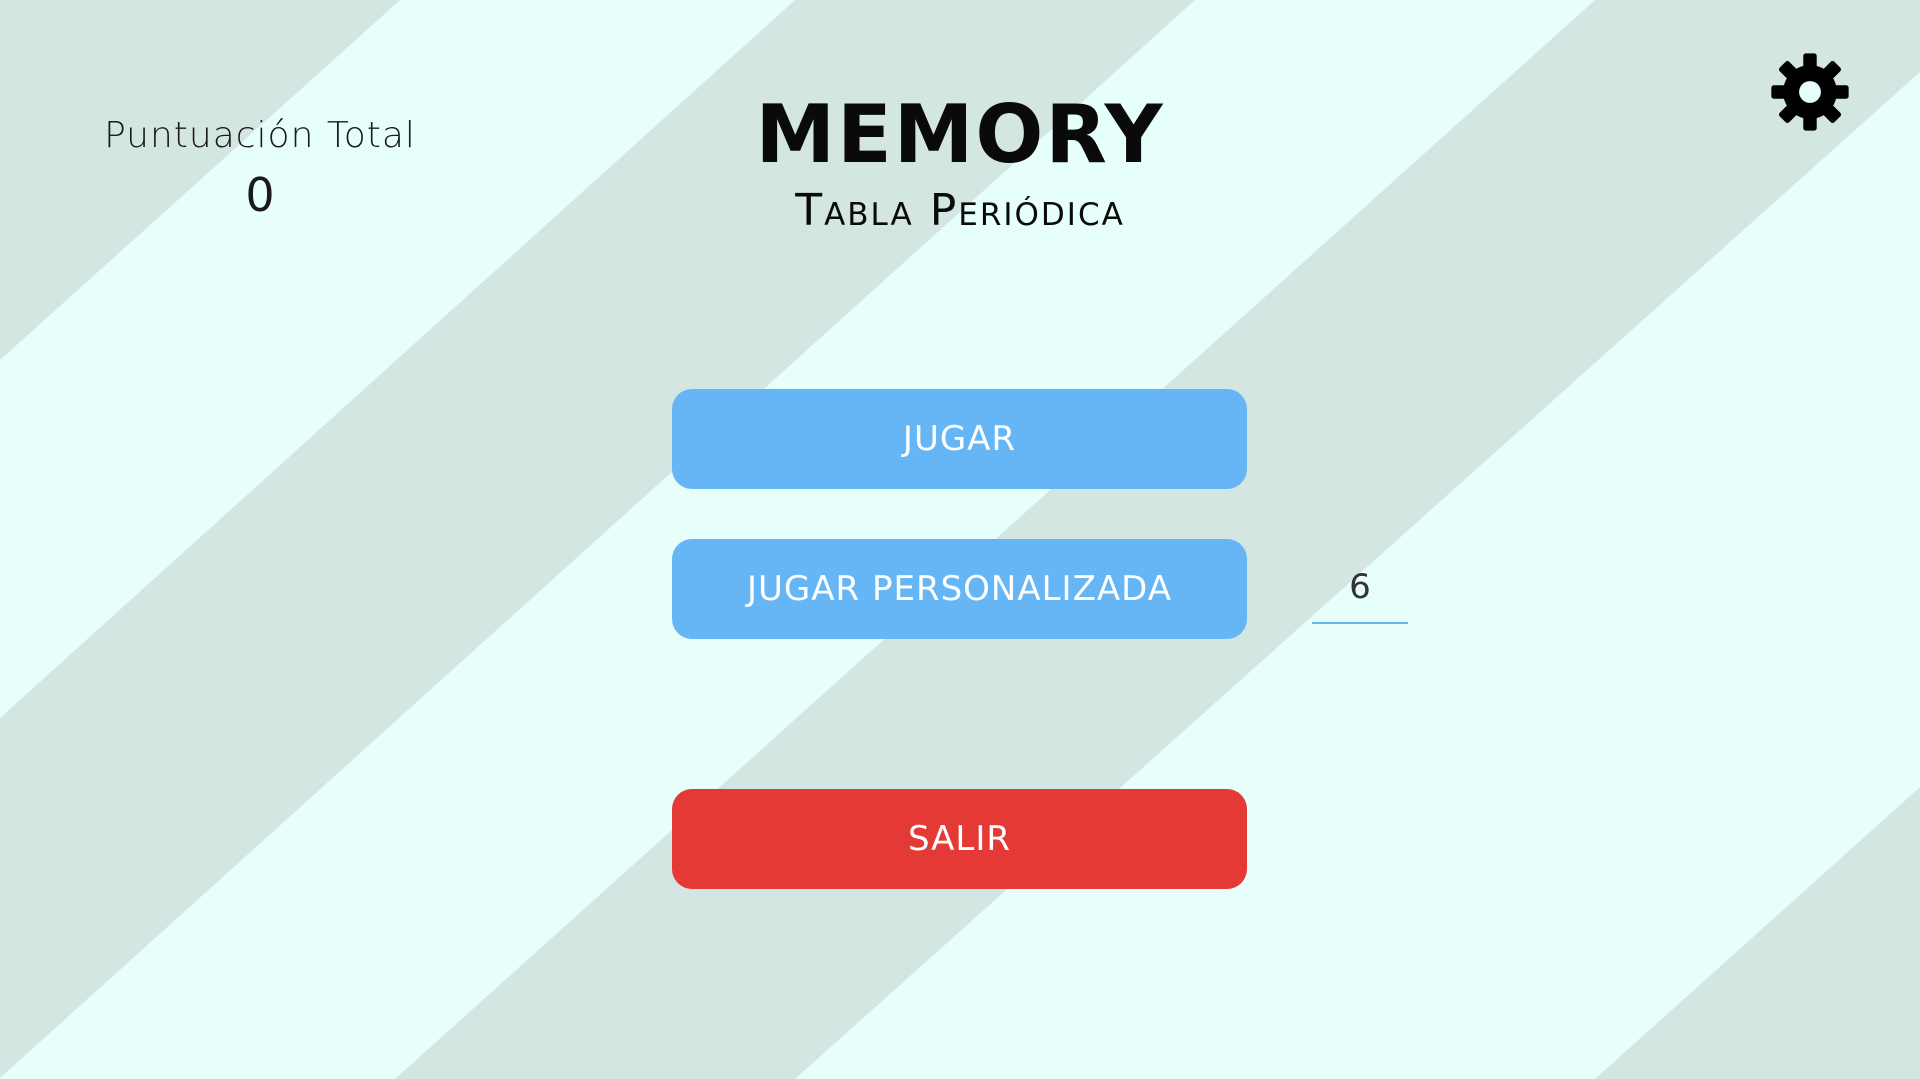 This screenshot has height=1079, width=1920. What do you see at coordinates (959, 439) in the screenshot?
I see `play-button: JUGAR` at bounding box center [959, 439].